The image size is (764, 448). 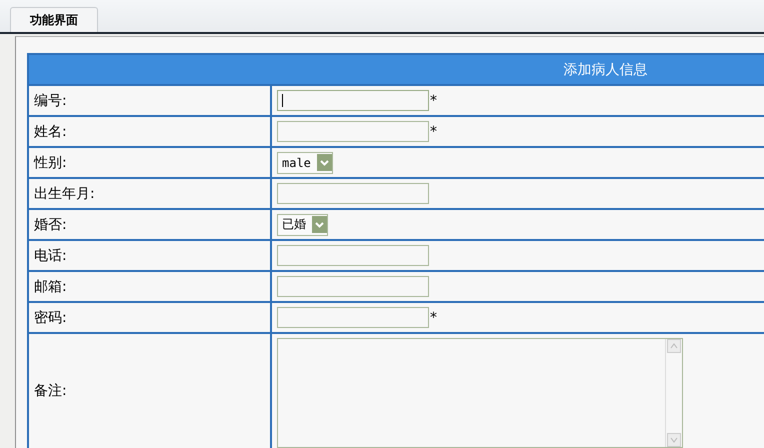 I want to click on field-label: 婚否:, so click(x=149, y=224).